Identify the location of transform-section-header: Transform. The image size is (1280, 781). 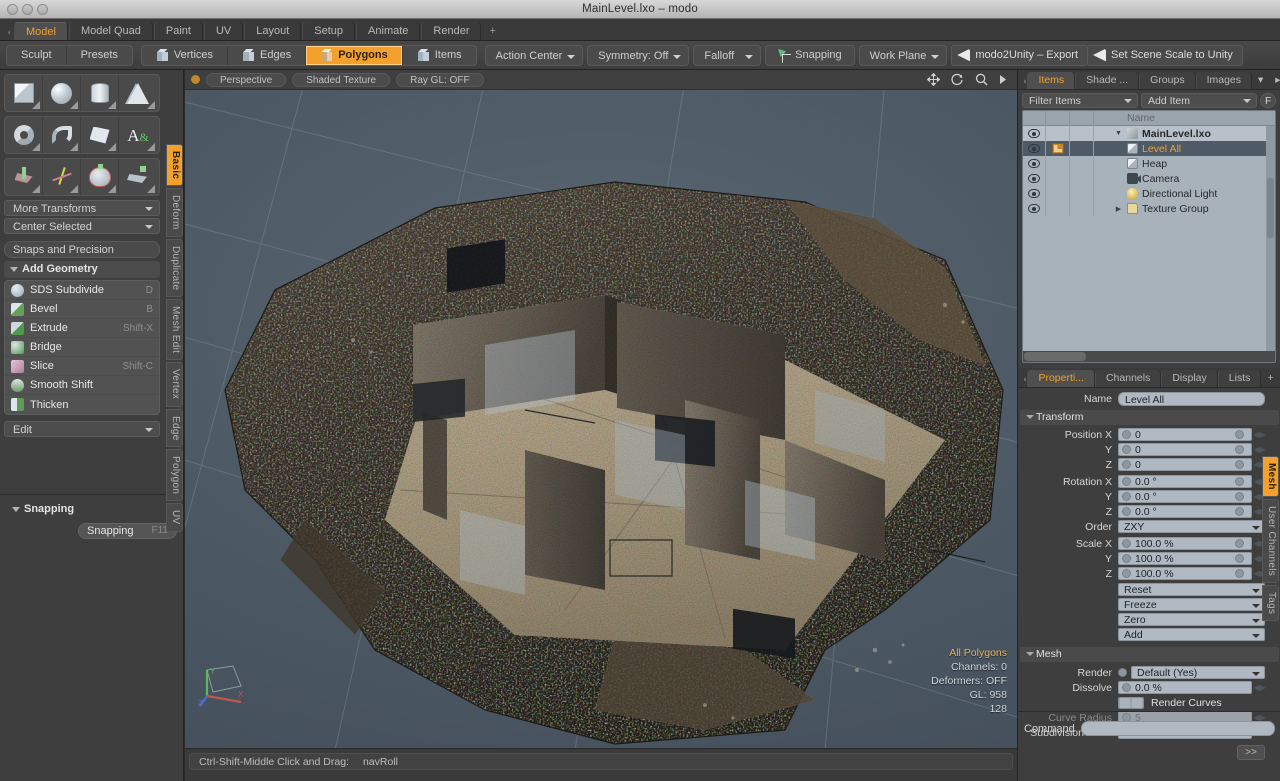
(1149, 417).